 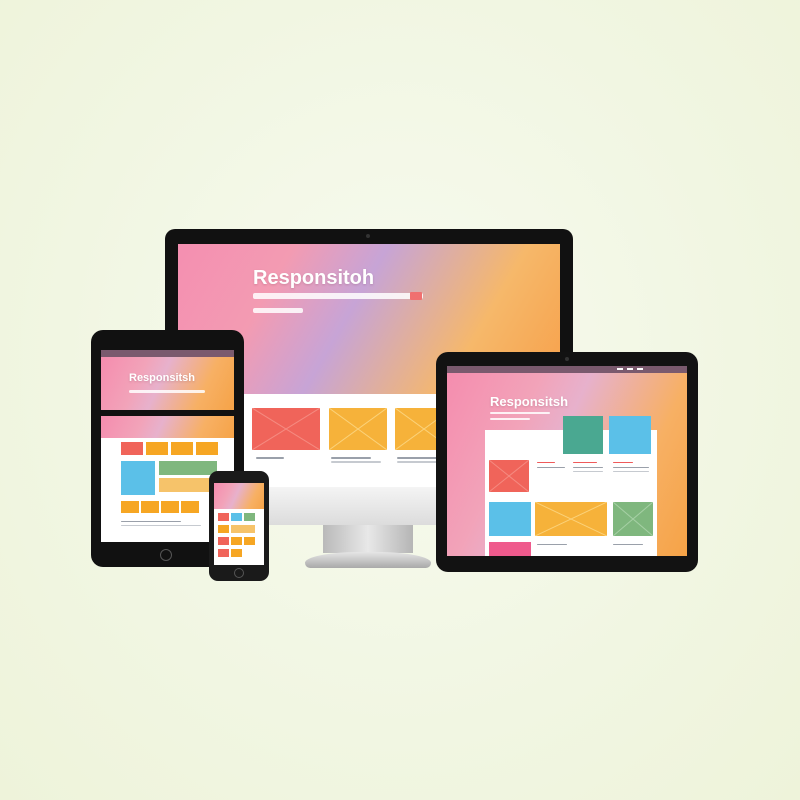 I want to click on phone-hero, so click(x=239, y=496).